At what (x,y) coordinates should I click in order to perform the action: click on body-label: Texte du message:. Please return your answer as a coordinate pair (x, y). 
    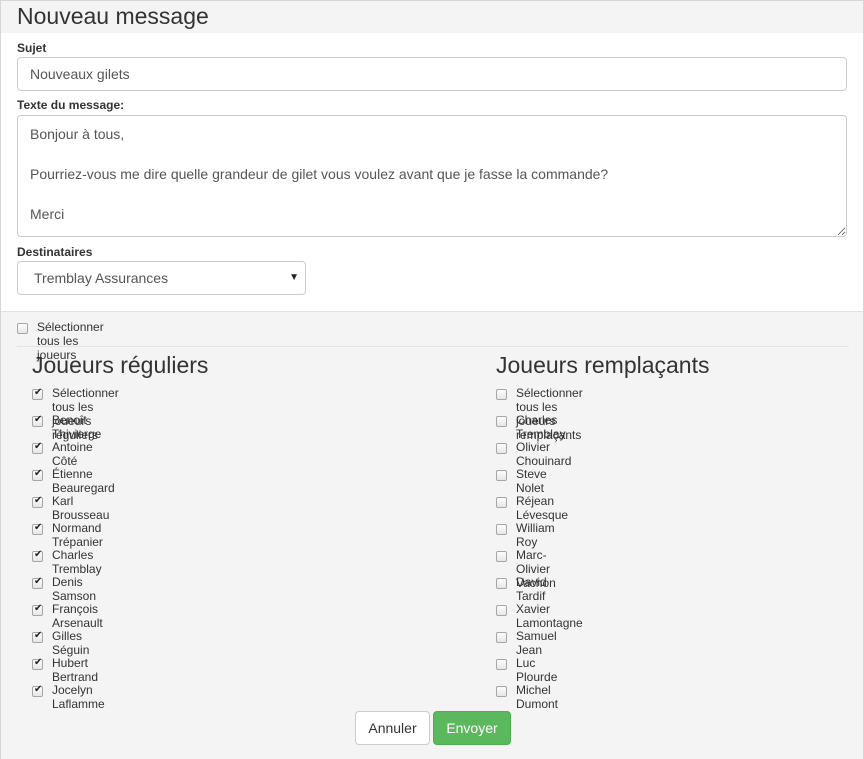
    Looking at the image, I should click on (71, 105).